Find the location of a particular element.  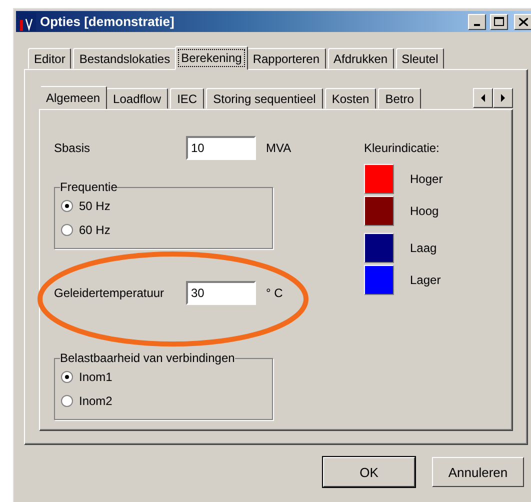

radio-label: Inom2 is located at coordinates (95, 401).